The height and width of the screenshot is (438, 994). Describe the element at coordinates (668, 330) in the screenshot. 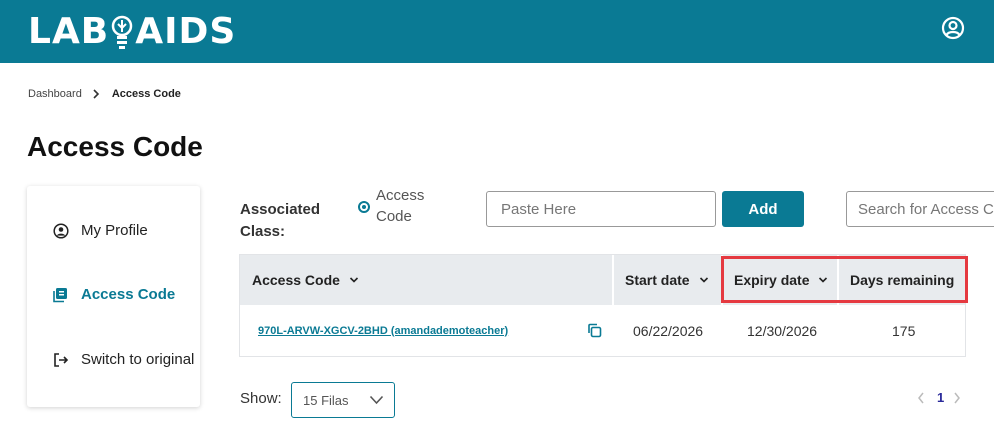

I see `start-date-cell: 06/22/2026` at that location.